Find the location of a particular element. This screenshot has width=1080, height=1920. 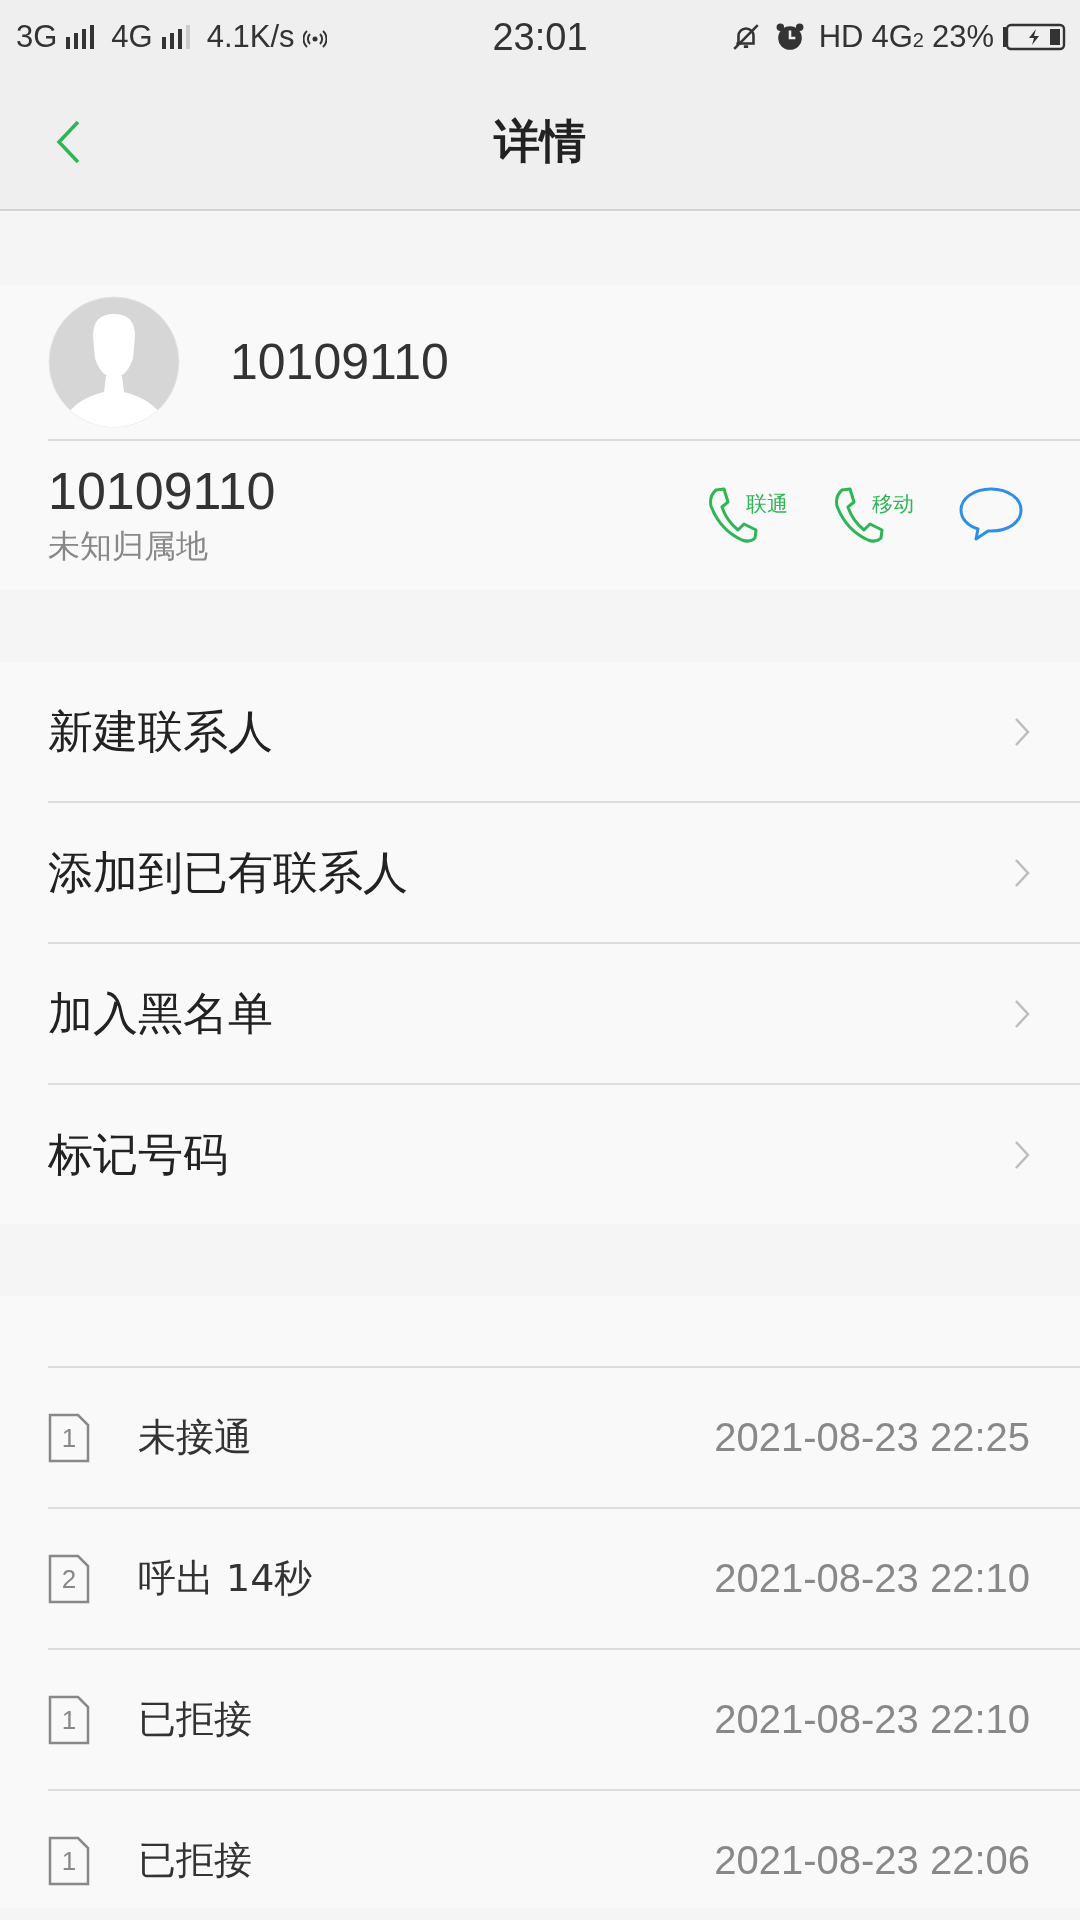

menu-item: 新建联系人 is located at coordinates (564, 731).